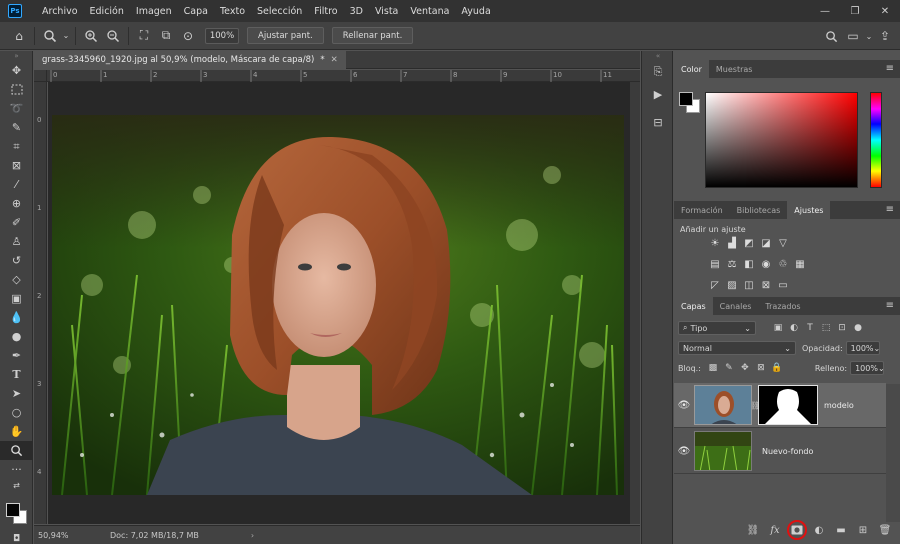 Image resolution: width=900 pixels, height=544 pixels. What do you see at coordinates (16, 279) in the screenshot?
I see `eraser-tool-icon: ◇` at bounding box center [16, 279].